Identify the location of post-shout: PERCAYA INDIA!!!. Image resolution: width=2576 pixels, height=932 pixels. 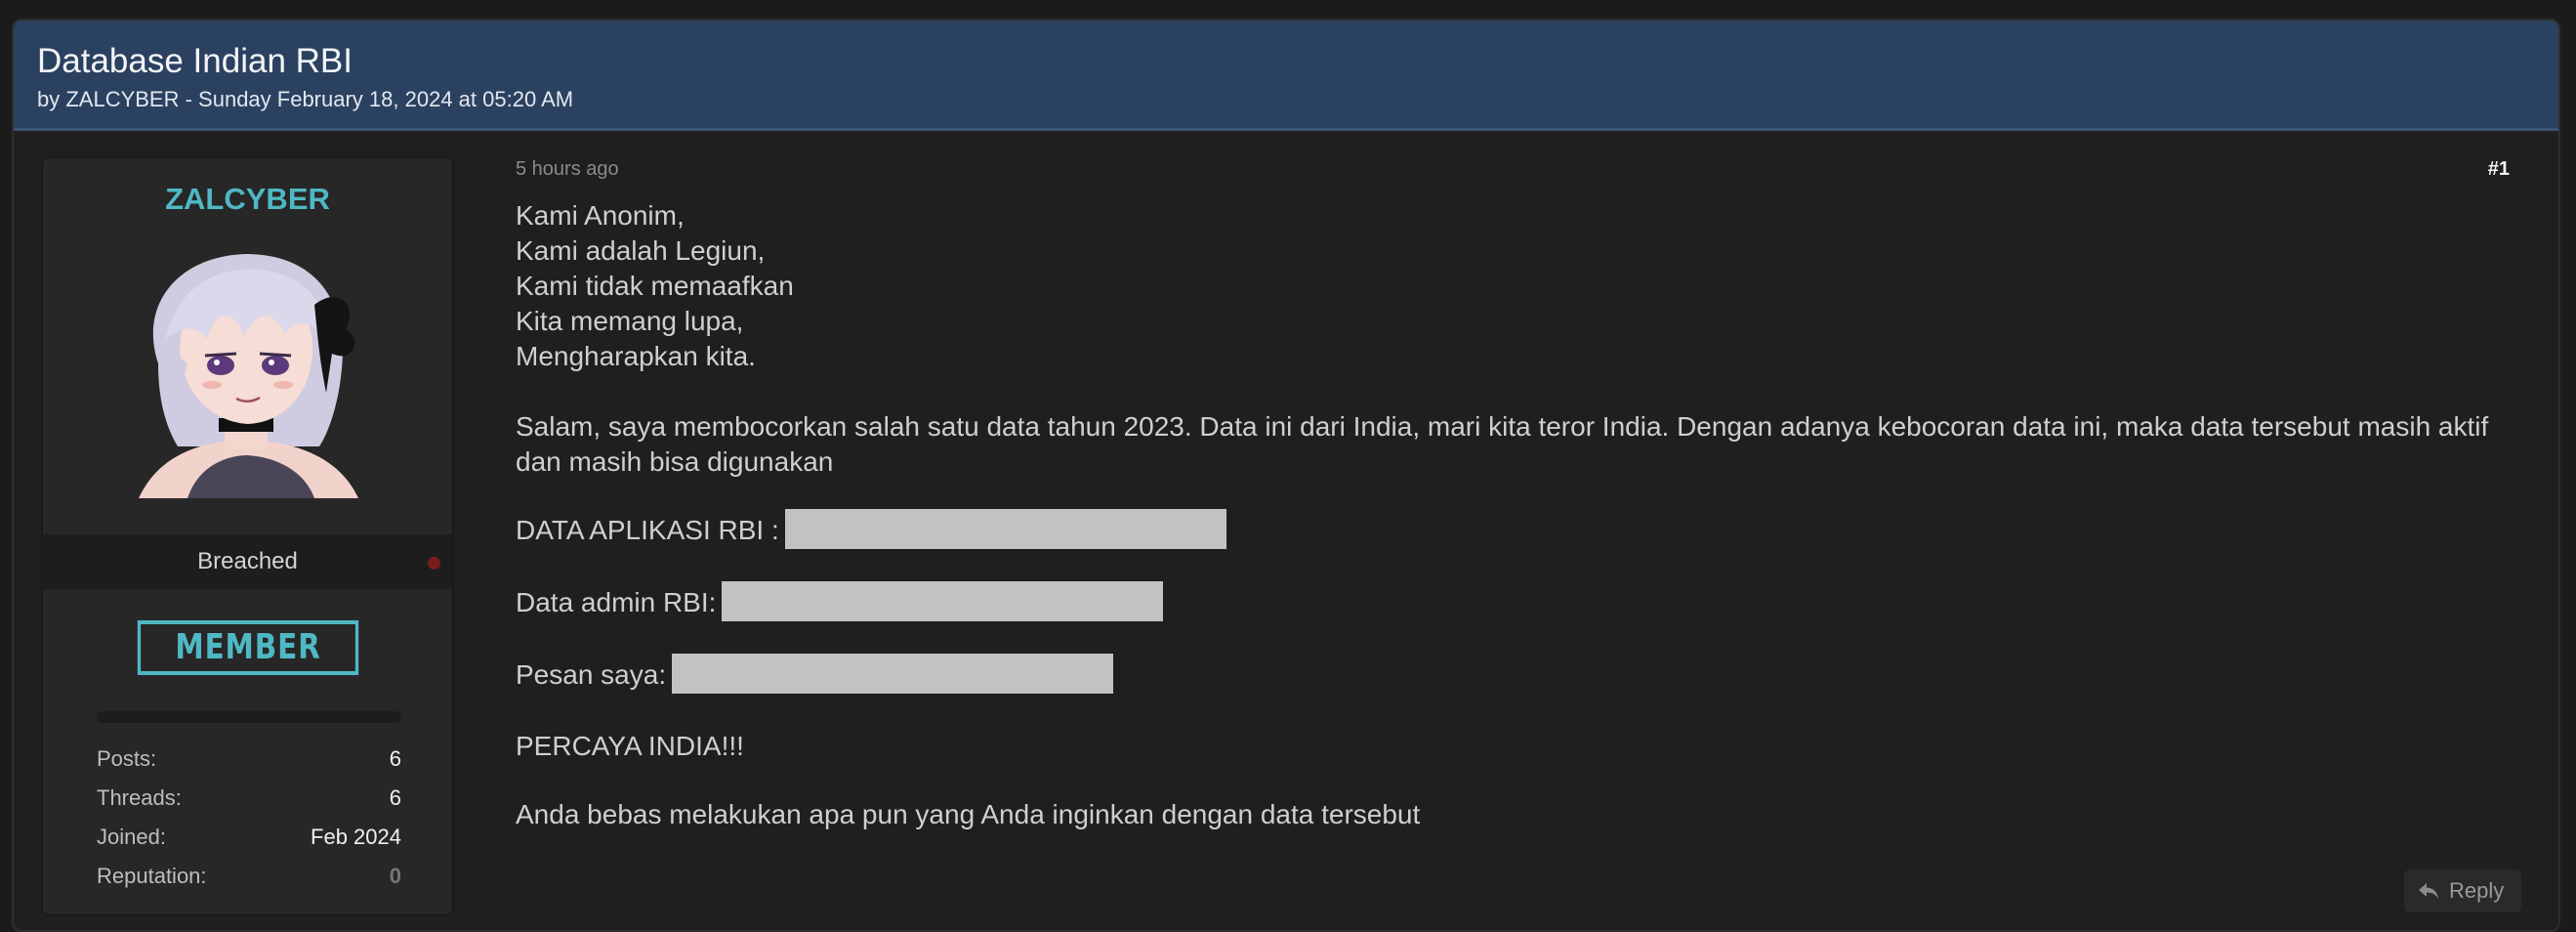
(630, 746).